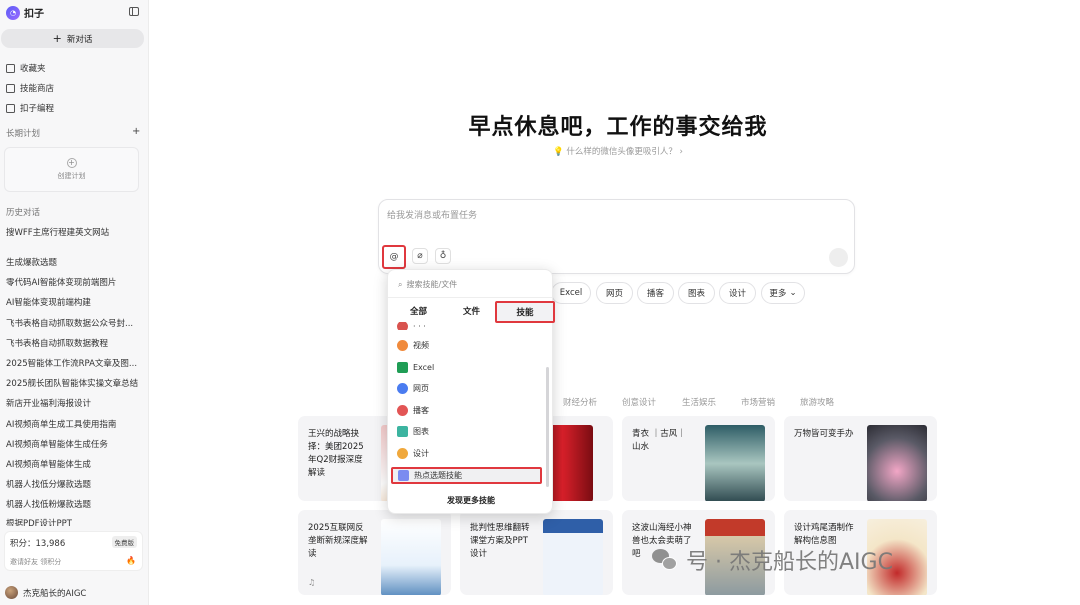 The height and width of the screenshot is (605, 1080). I want to click on brand-name: 扣子, so click(34, 14).